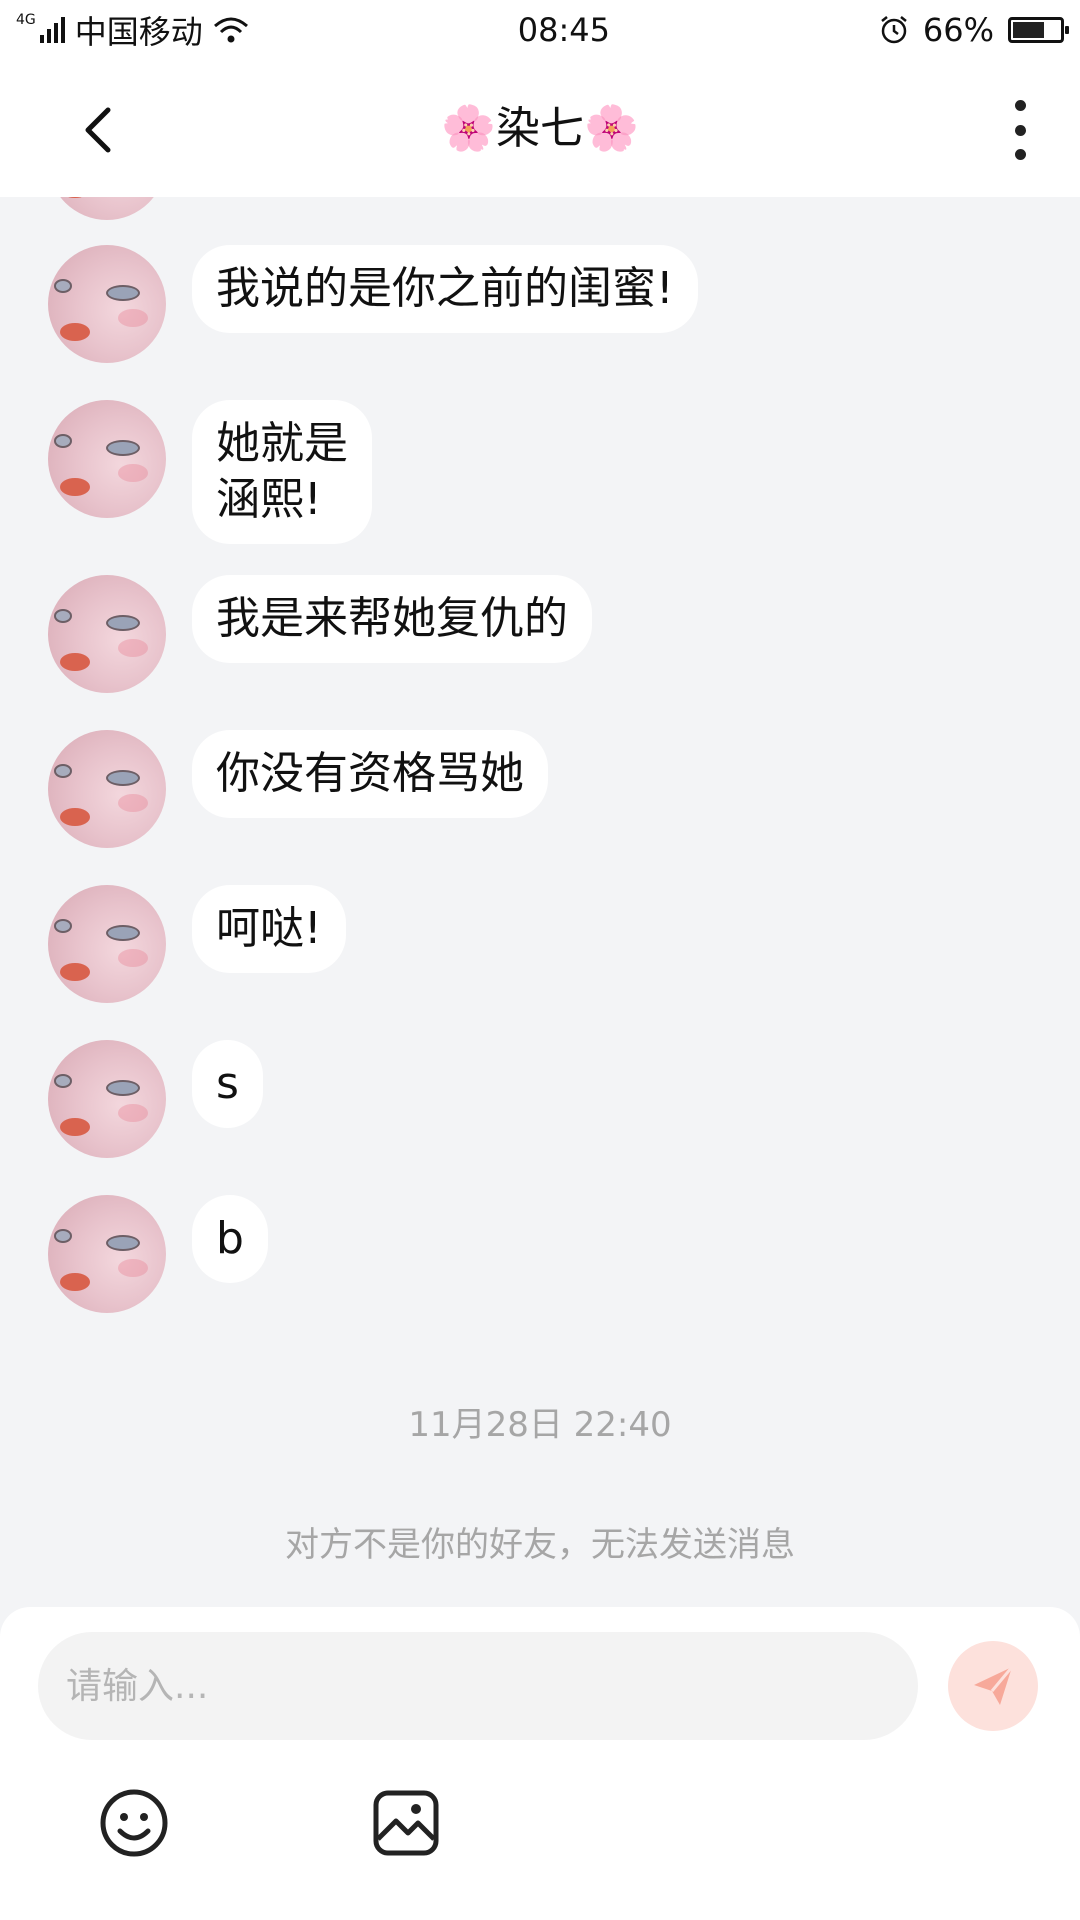 The image size is (1080, 1920). I want to click on battery-icon, so click(1038, 30).